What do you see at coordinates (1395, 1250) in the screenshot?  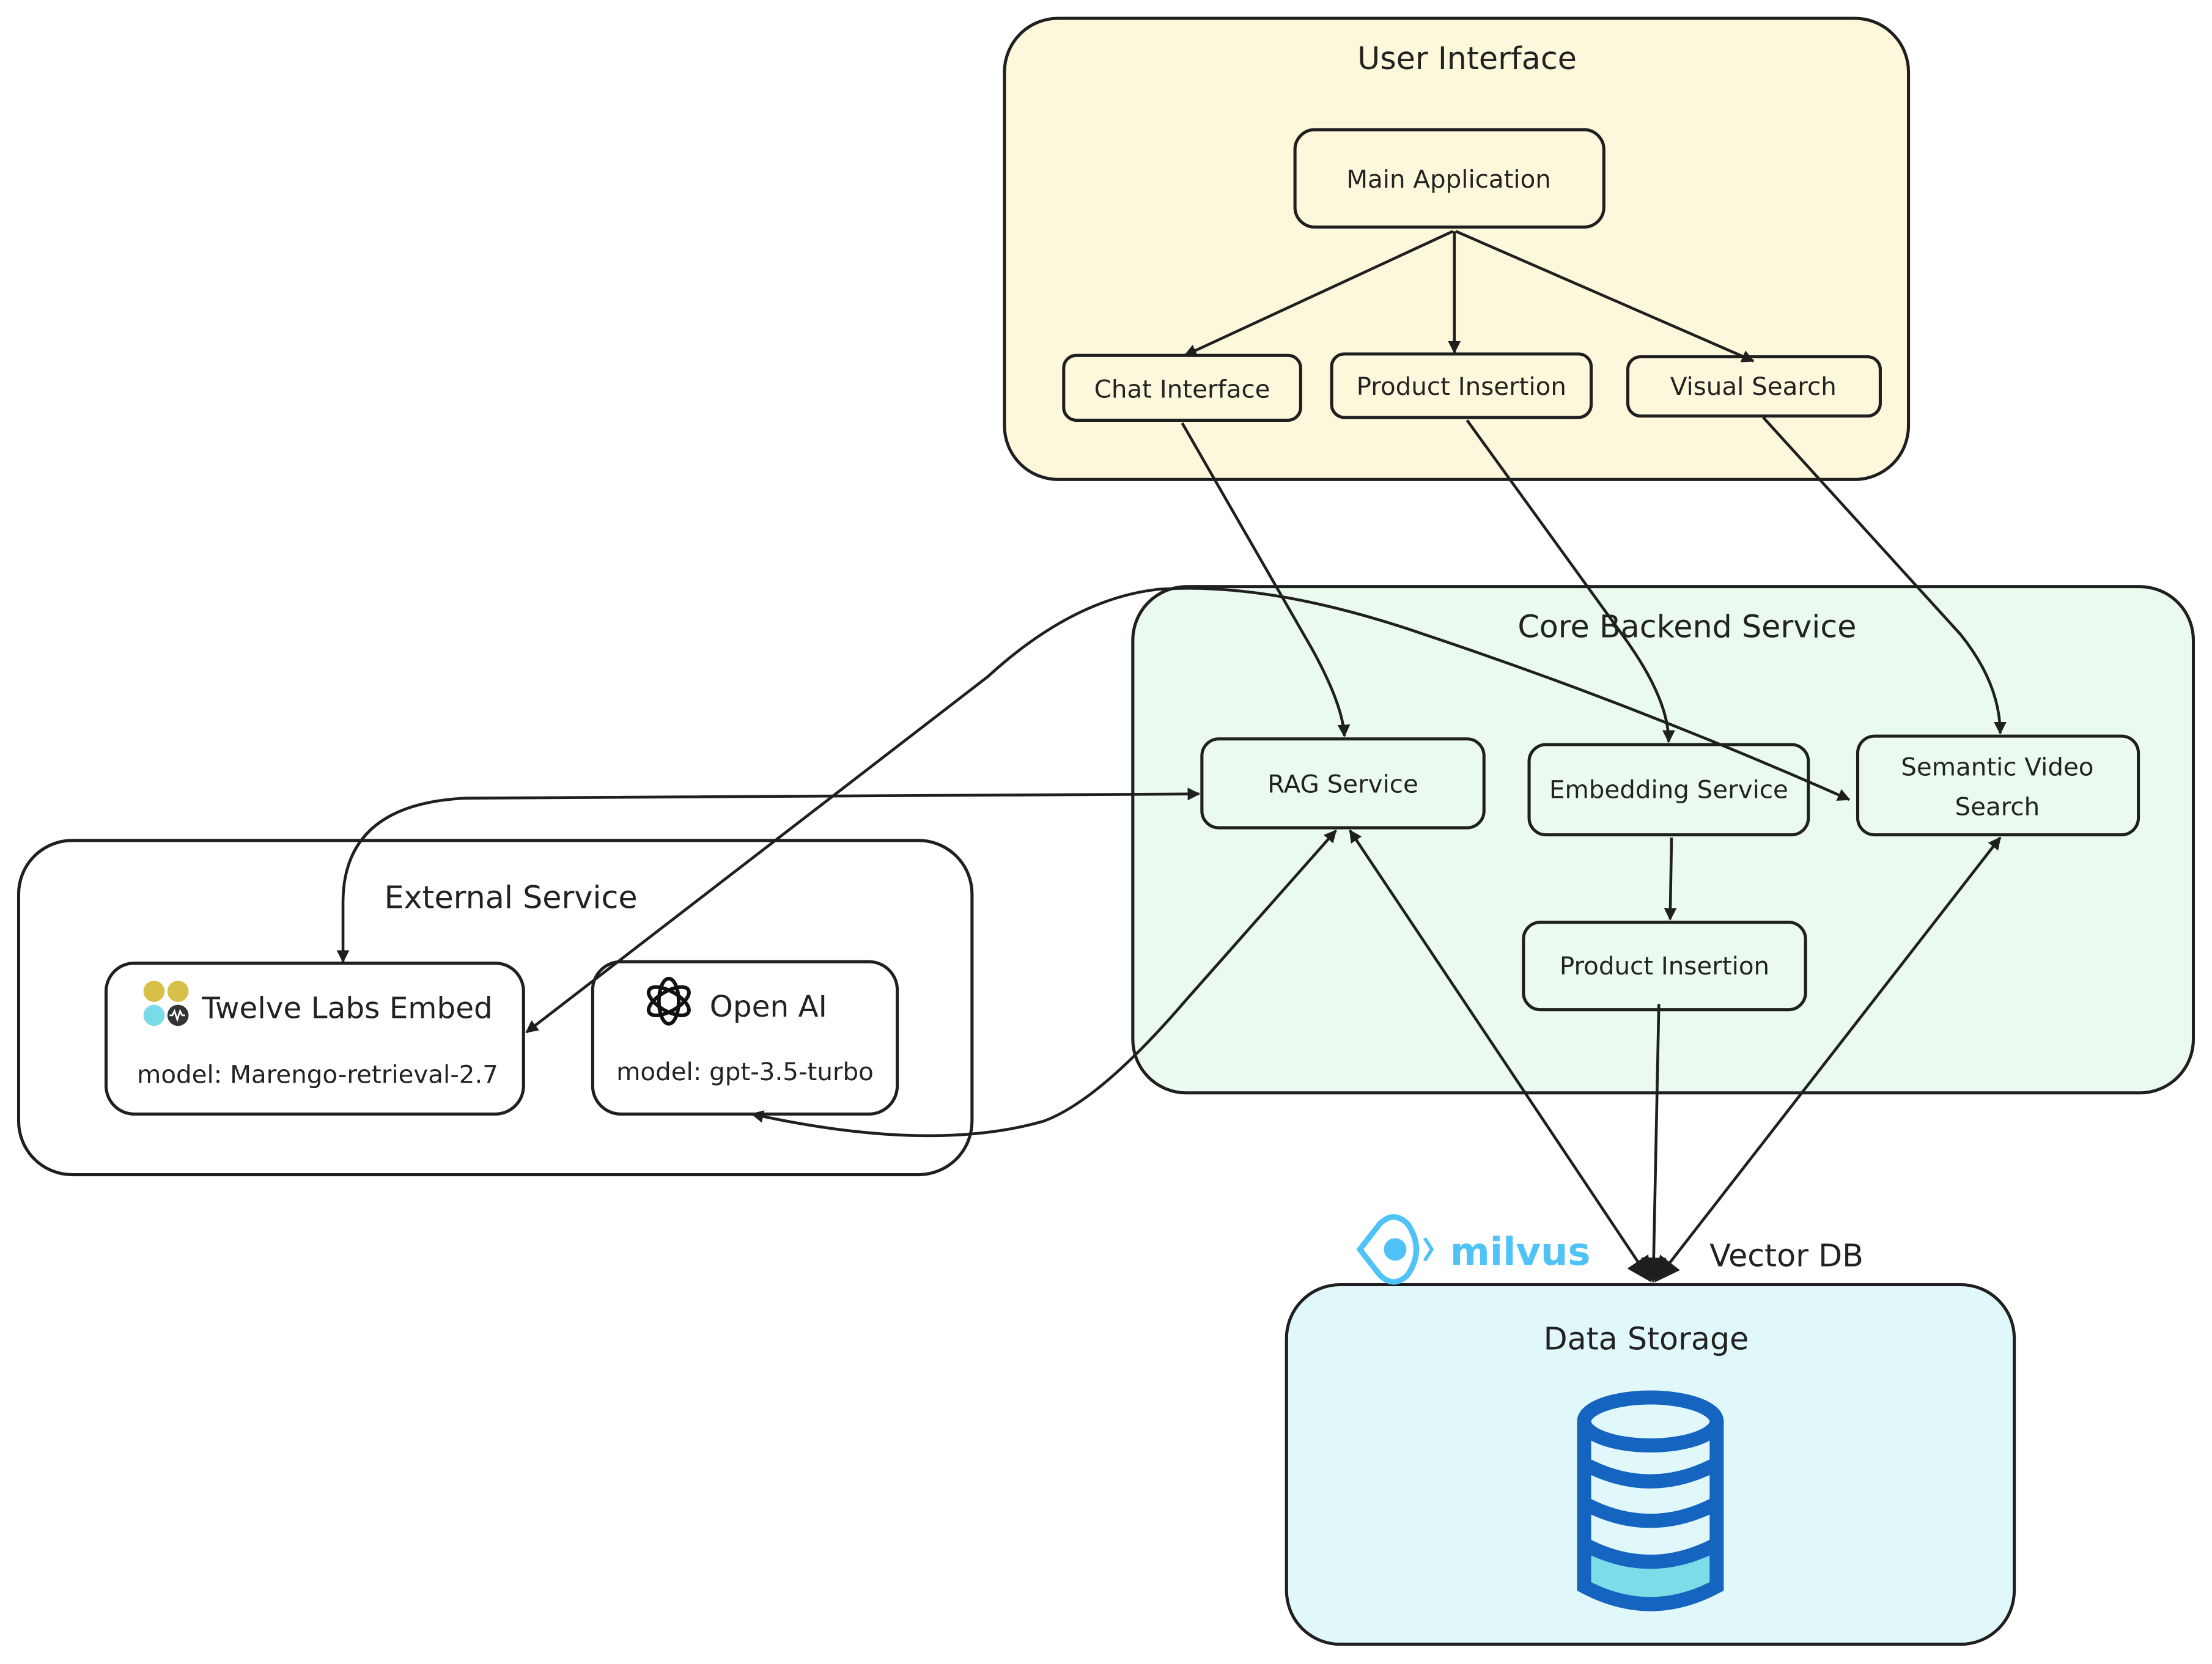 I see `milvus-logo-icon` at bounding box center [1395, 1250].